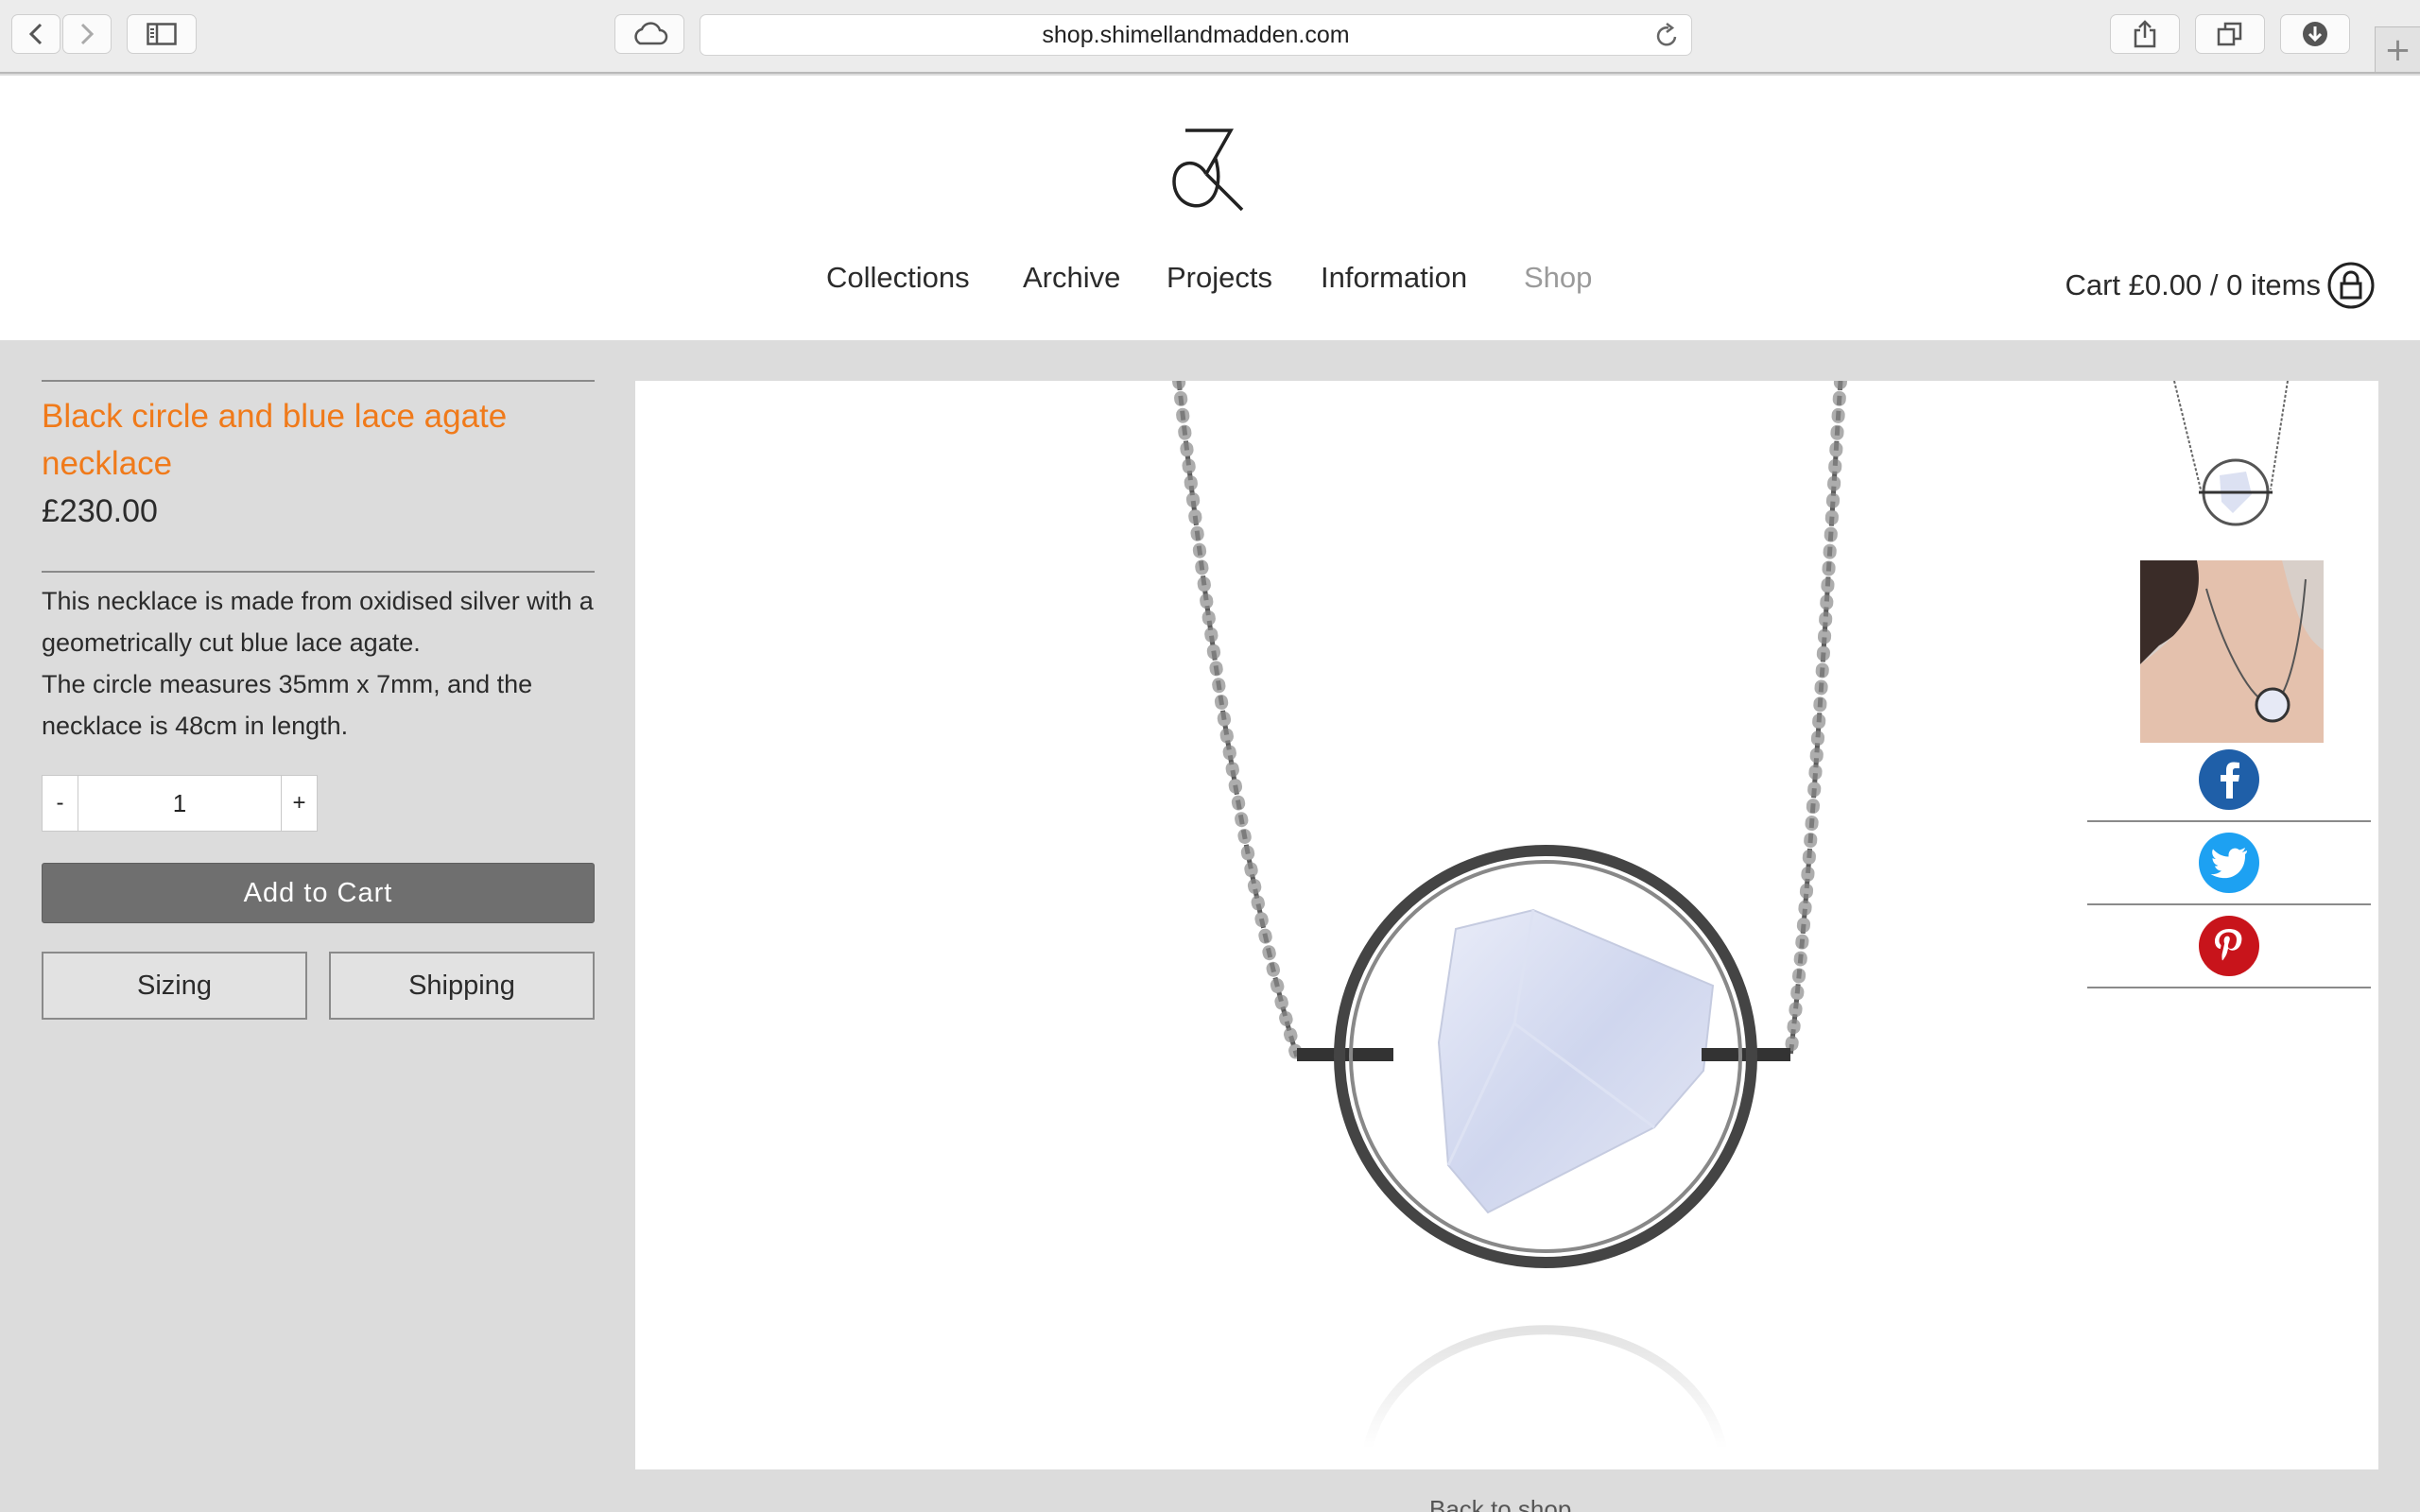  I want to click on cart-label: Cart £0.00 / 0 items, so click(2193, 284).